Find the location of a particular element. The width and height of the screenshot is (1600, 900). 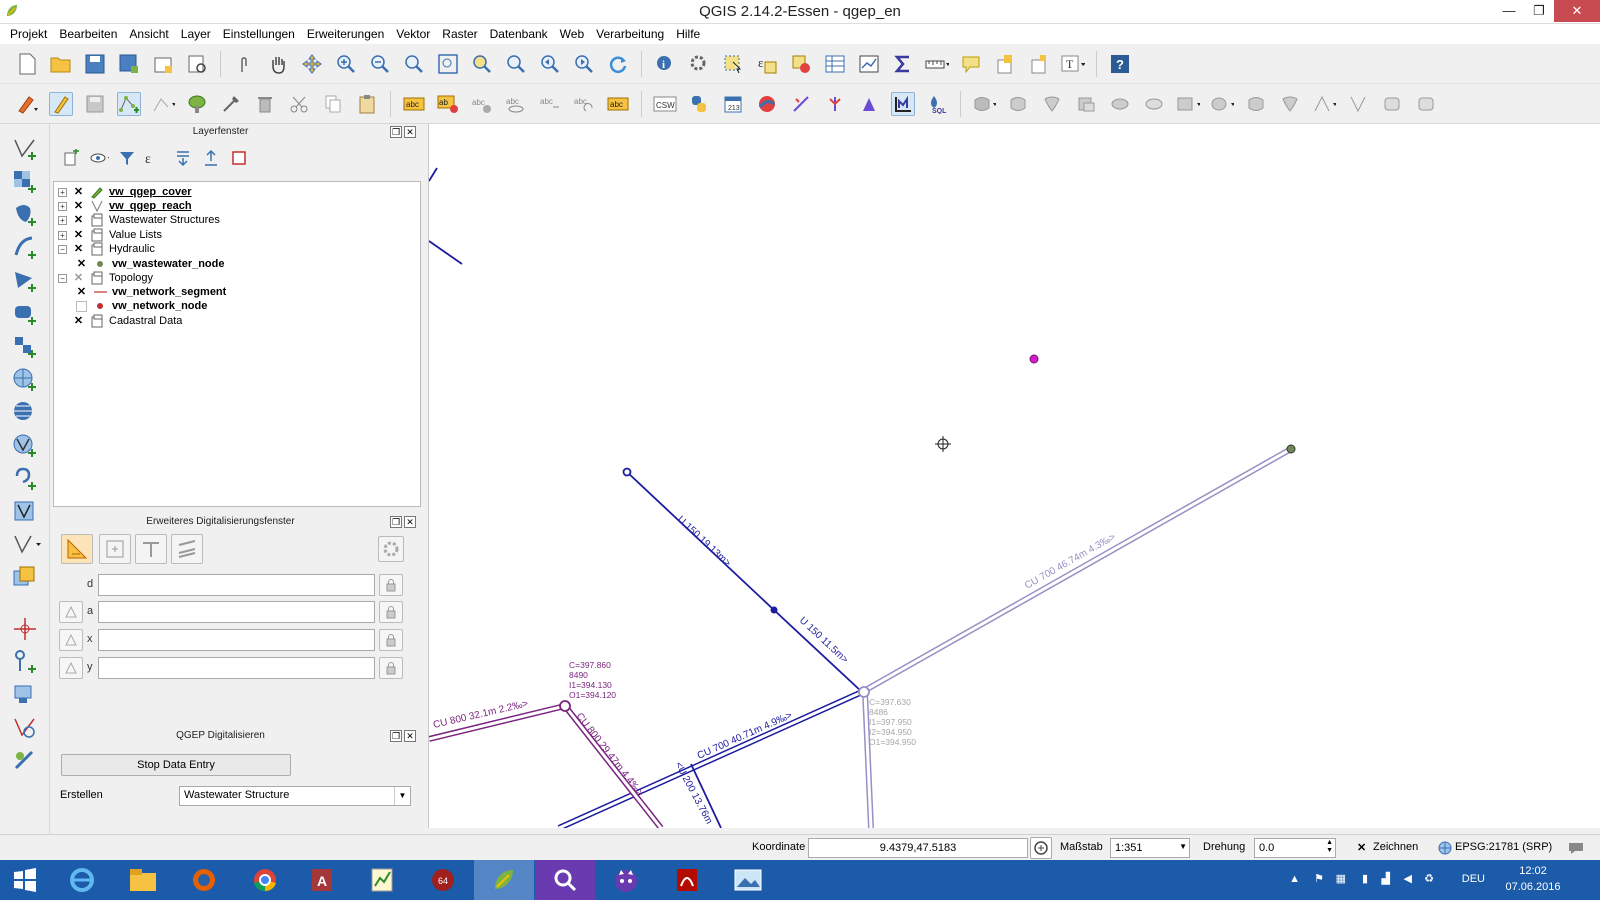

add-vector-layer-icon is located at coordinates (25, 149).